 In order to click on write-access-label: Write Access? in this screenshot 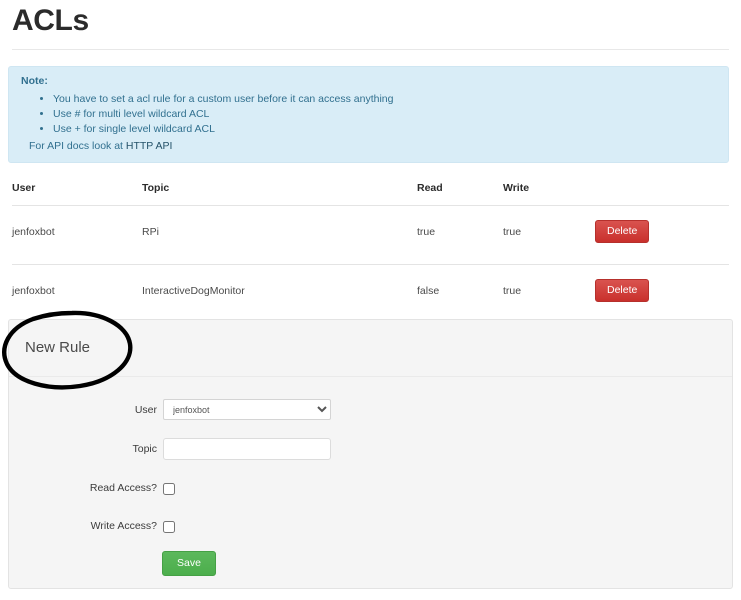, I will do `click(123, 526)`.